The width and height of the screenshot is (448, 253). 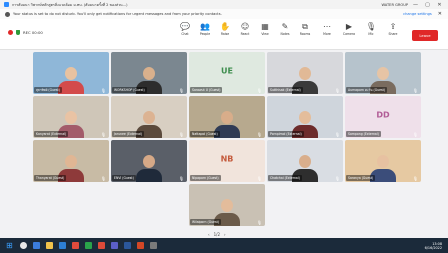 What do you see at coordinates (227, 117) in the screenshot?
I see `participant-tile: Nattapol (Guest) 🎙` at bounding box center [227, 117].